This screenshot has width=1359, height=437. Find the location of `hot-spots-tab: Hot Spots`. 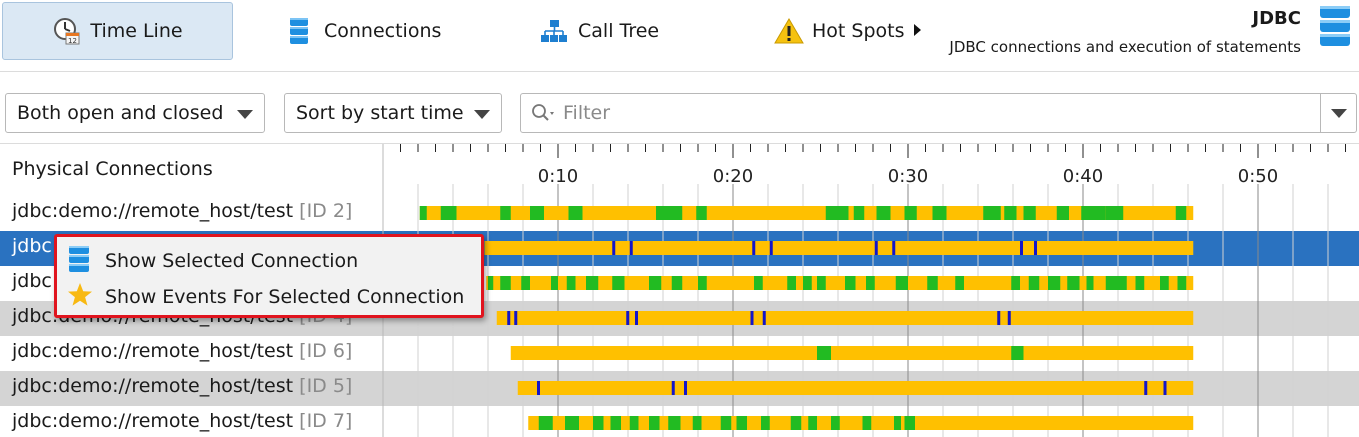

hot-spots-tab: Hot Spots is located at coordinates (839, 31).